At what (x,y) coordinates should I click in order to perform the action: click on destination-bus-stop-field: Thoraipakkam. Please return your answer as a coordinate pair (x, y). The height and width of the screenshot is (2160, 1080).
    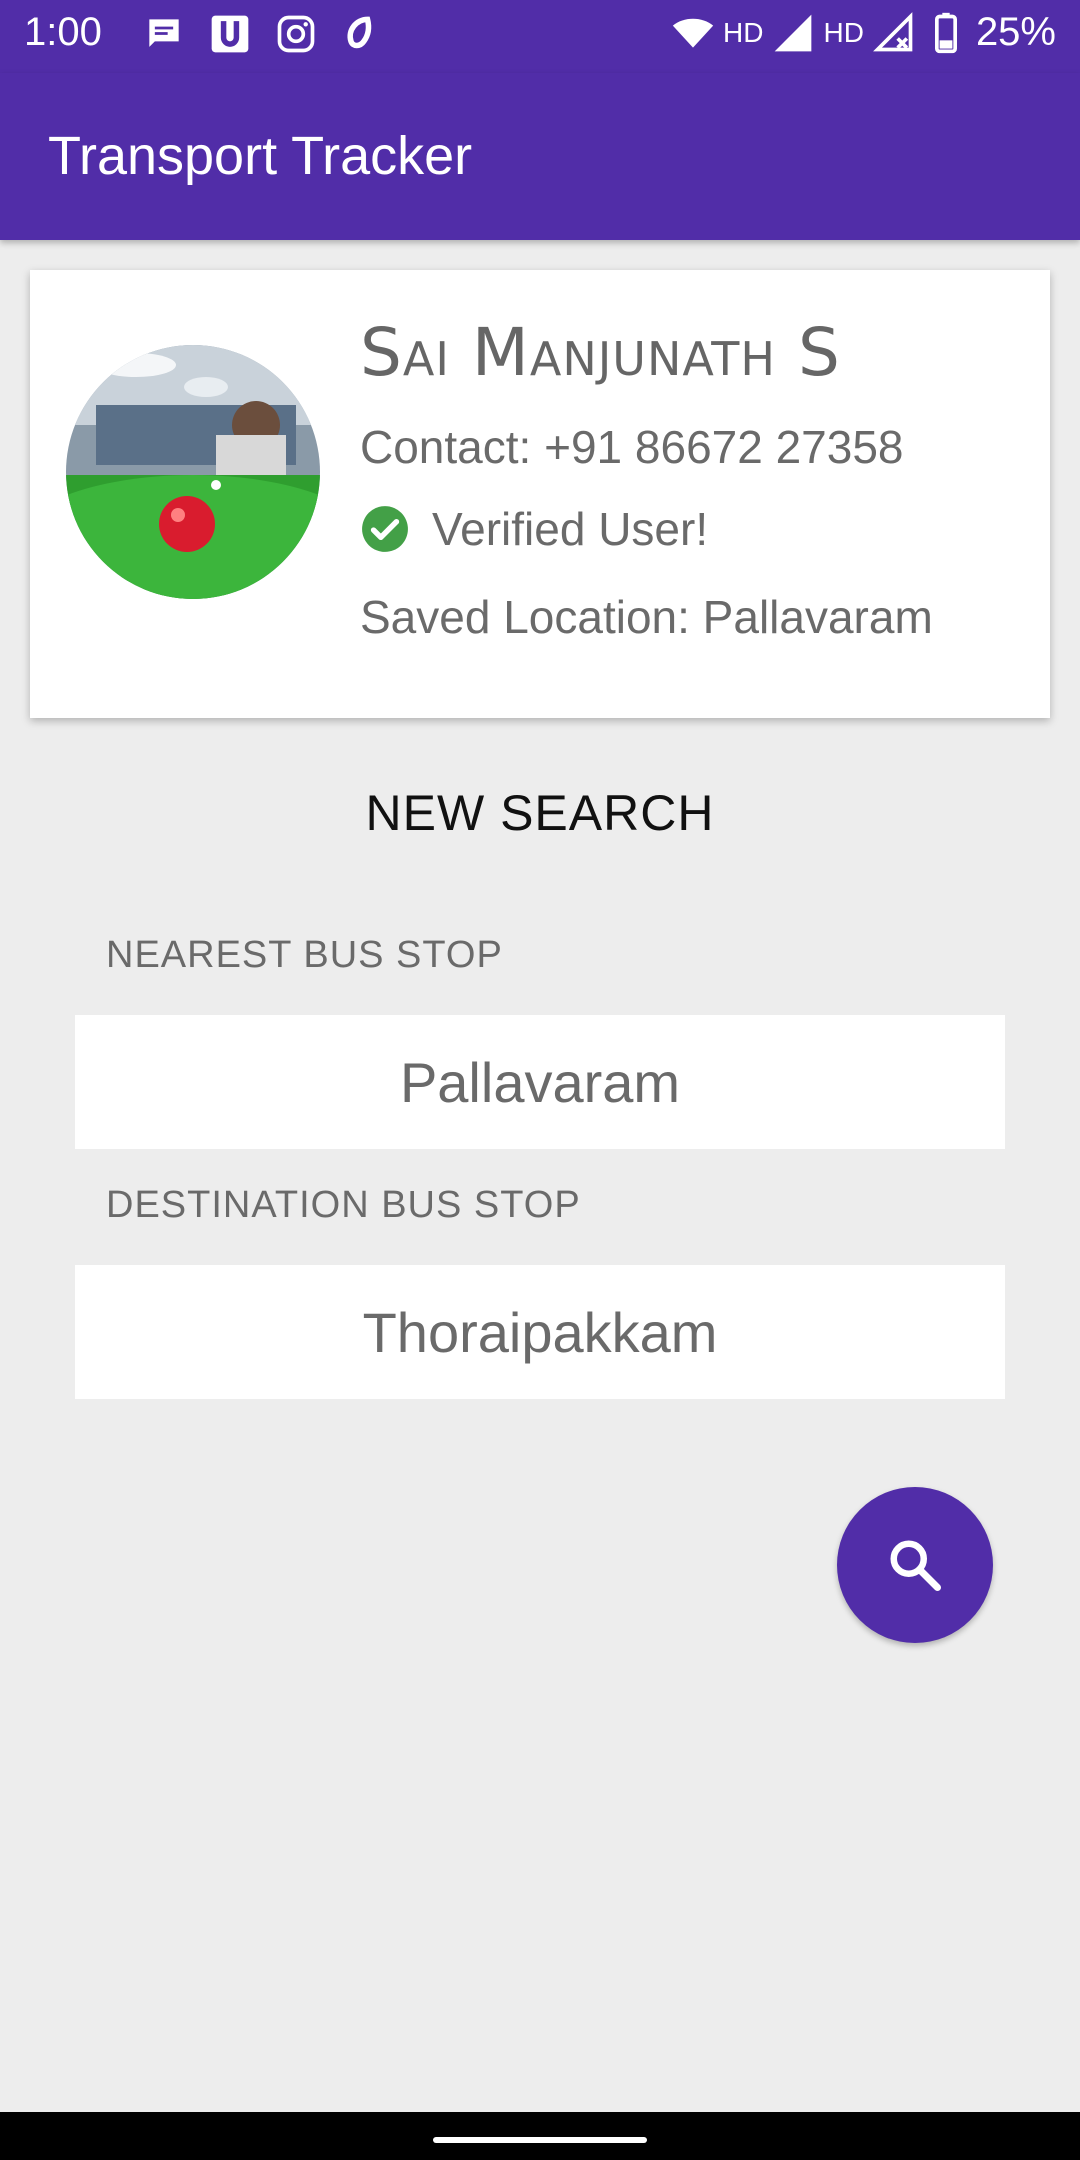
    Looking at the image, I should click on (540, 1332).